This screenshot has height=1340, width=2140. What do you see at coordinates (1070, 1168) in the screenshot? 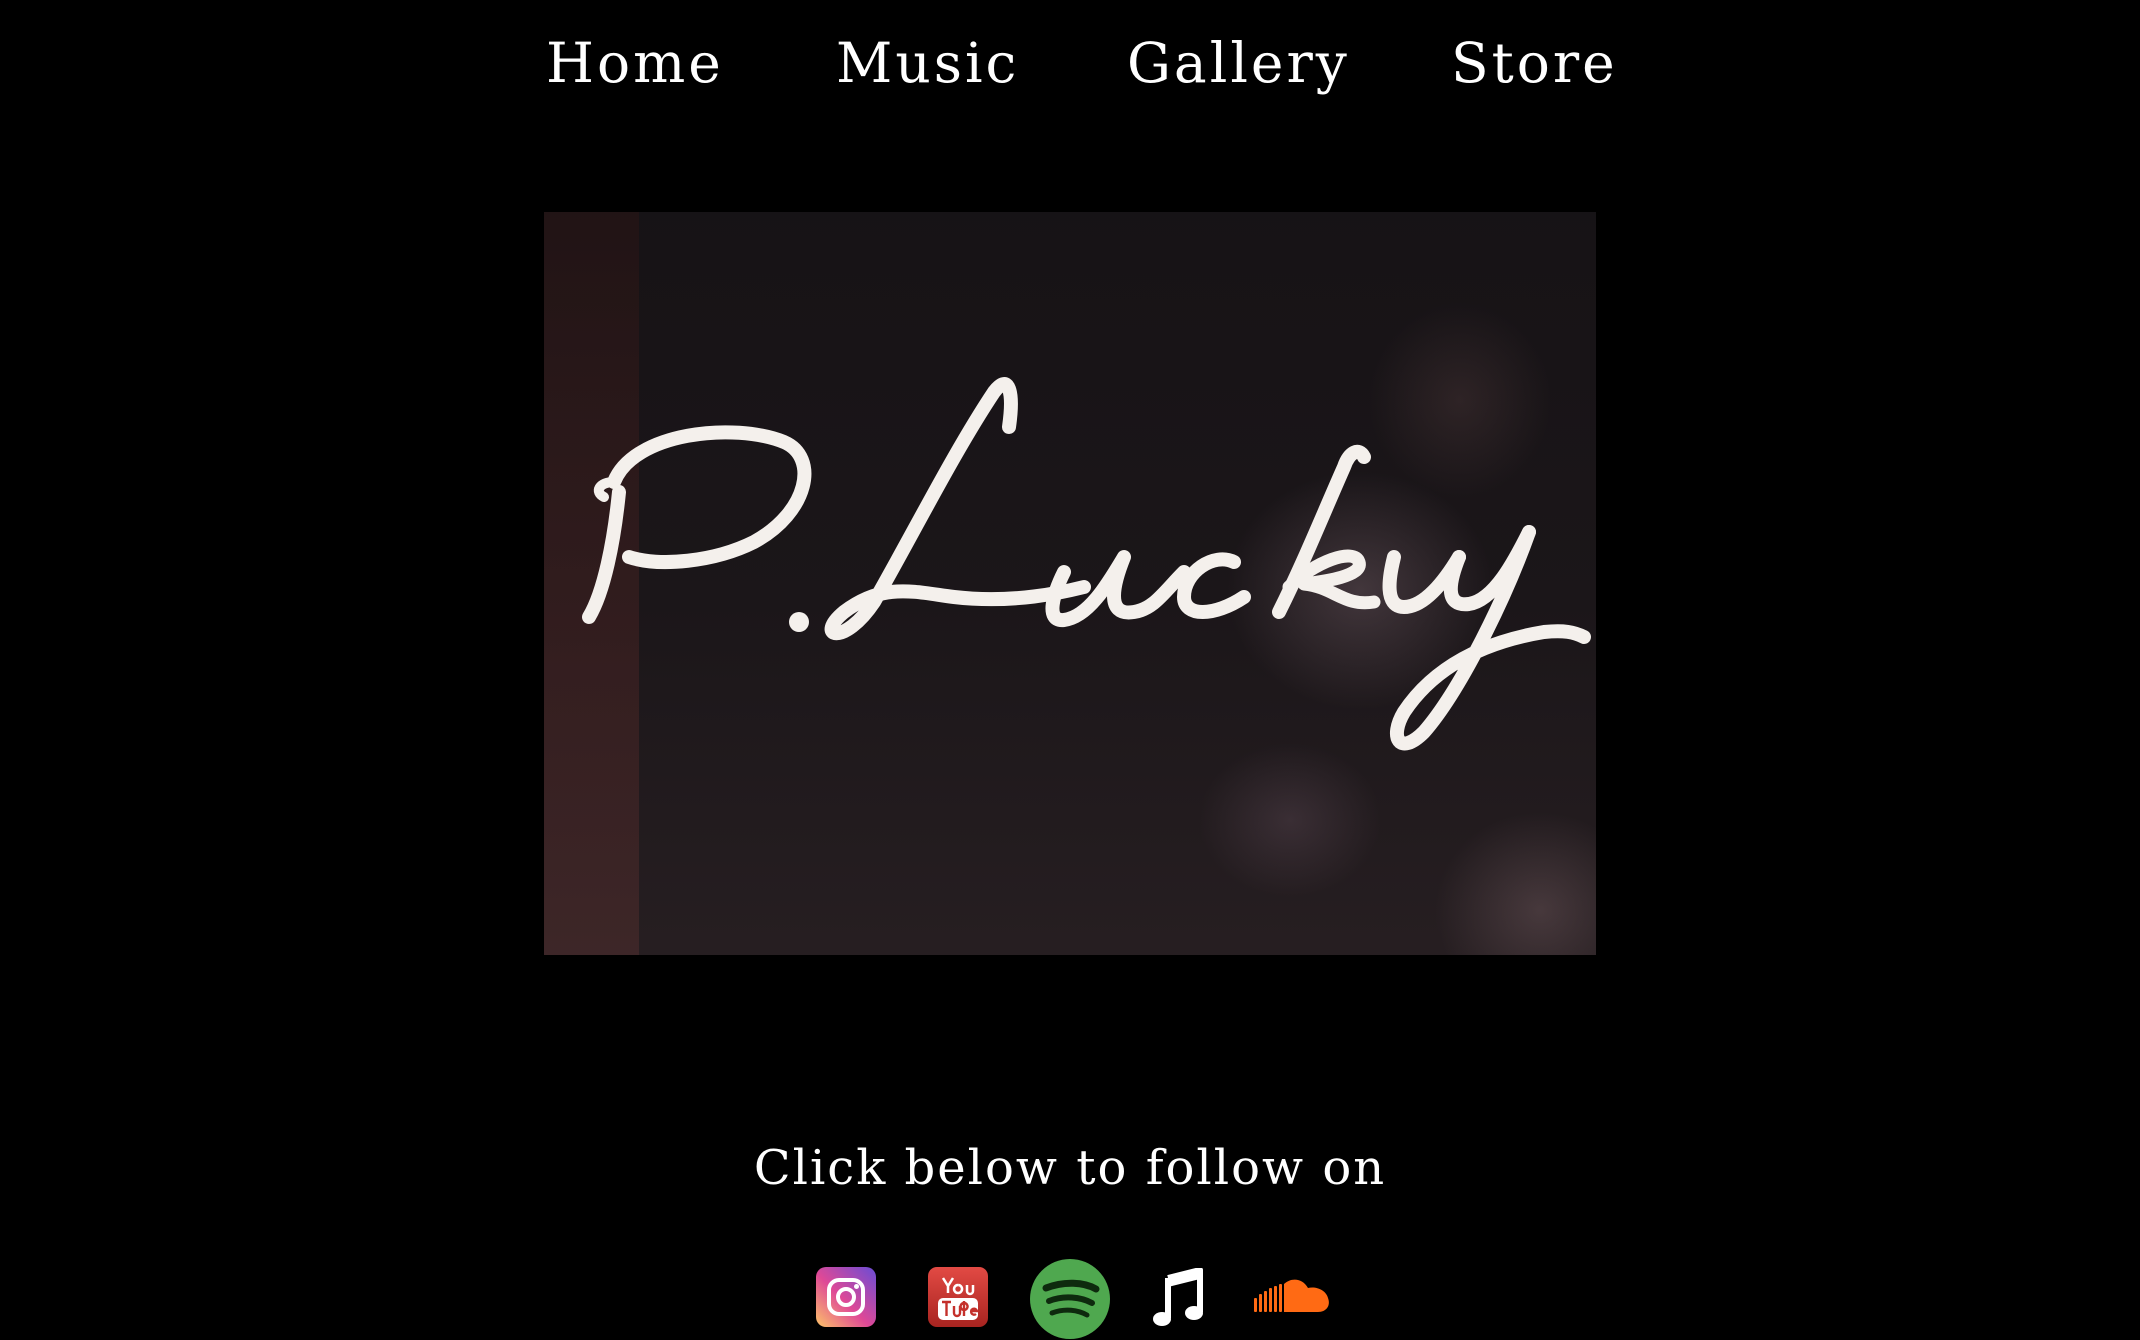
I see `follow-prompt-text: Click below to follow on` at bounding box center [1070, 1168].